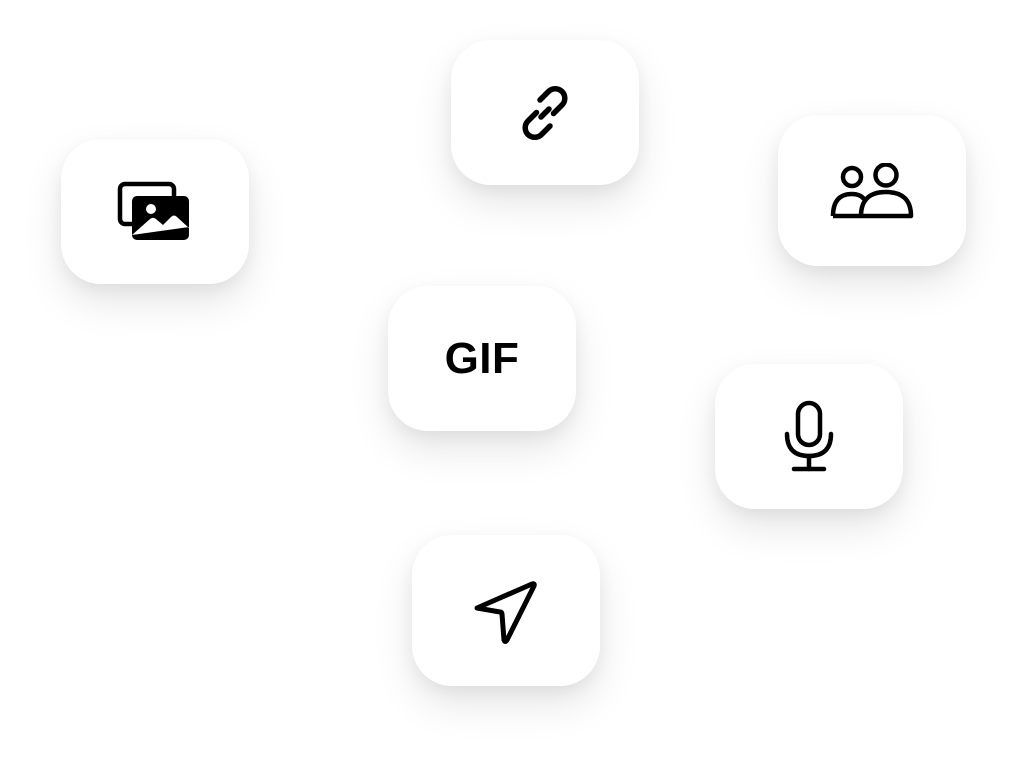  I want to click on share-location-button, so click(506, 610).